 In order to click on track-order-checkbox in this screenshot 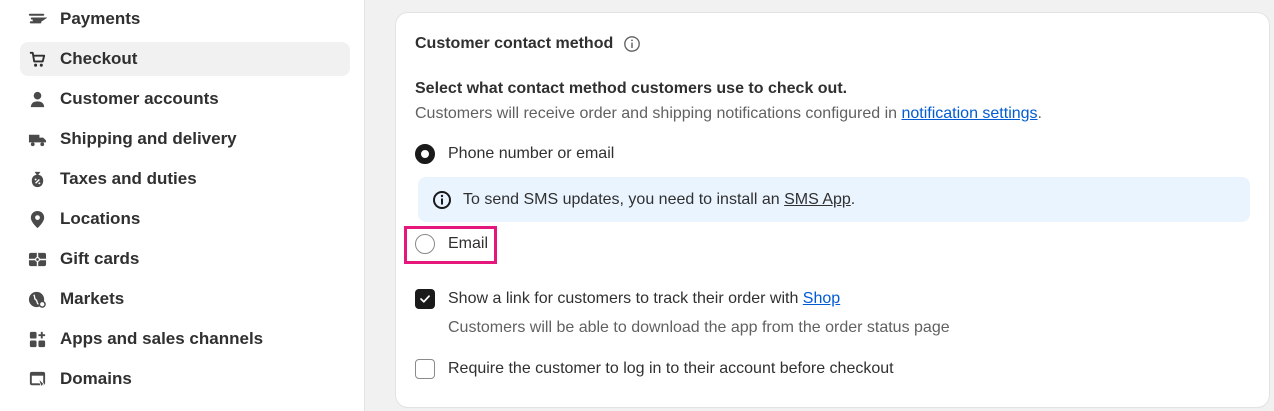, I will do `click(425, 299)`.